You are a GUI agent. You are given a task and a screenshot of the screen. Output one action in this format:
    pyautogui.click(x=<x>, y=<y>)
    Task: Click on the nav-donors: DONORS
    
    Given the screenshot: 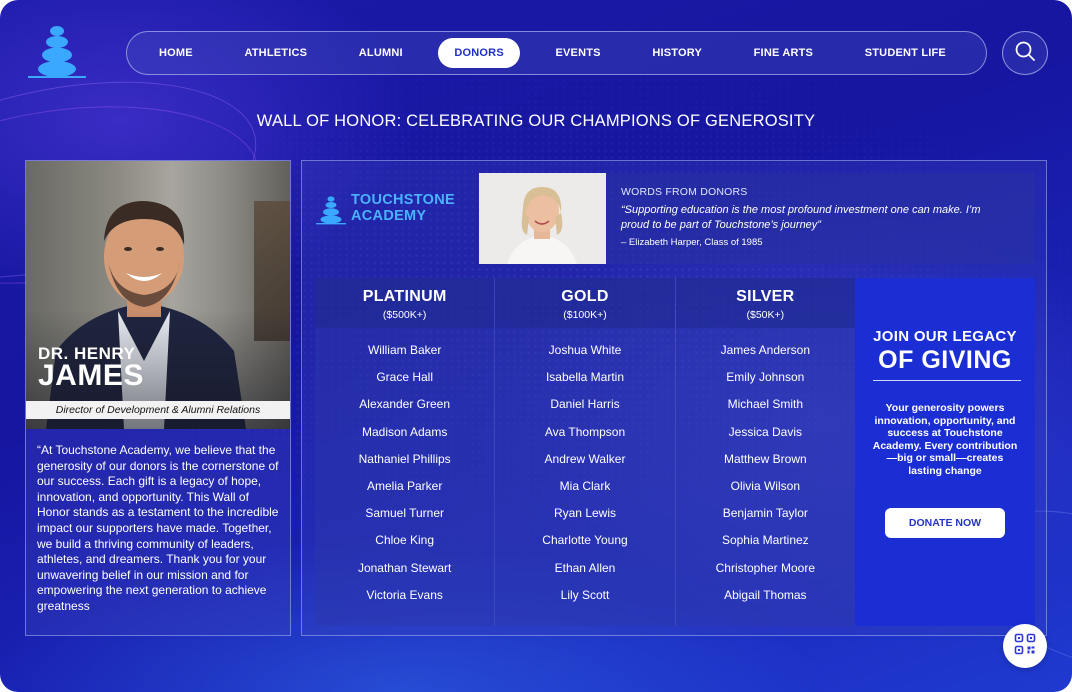 What is the action you would take?
    pyautogui.click(x=479, y=53)
    